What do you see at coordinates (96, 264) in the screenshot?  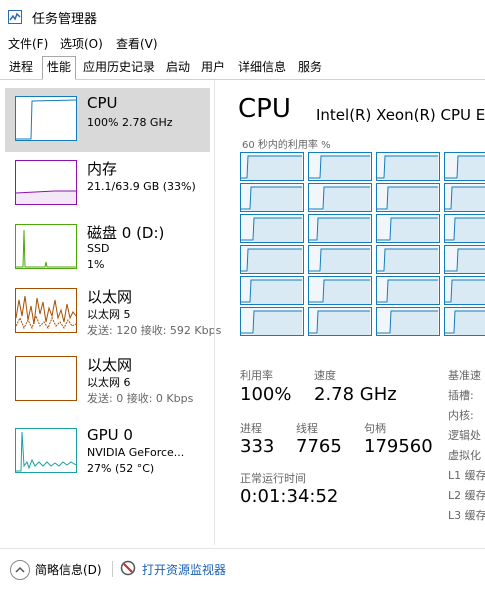 I see `resource-disk-usage: 1%` at bounding box center [96, 264].